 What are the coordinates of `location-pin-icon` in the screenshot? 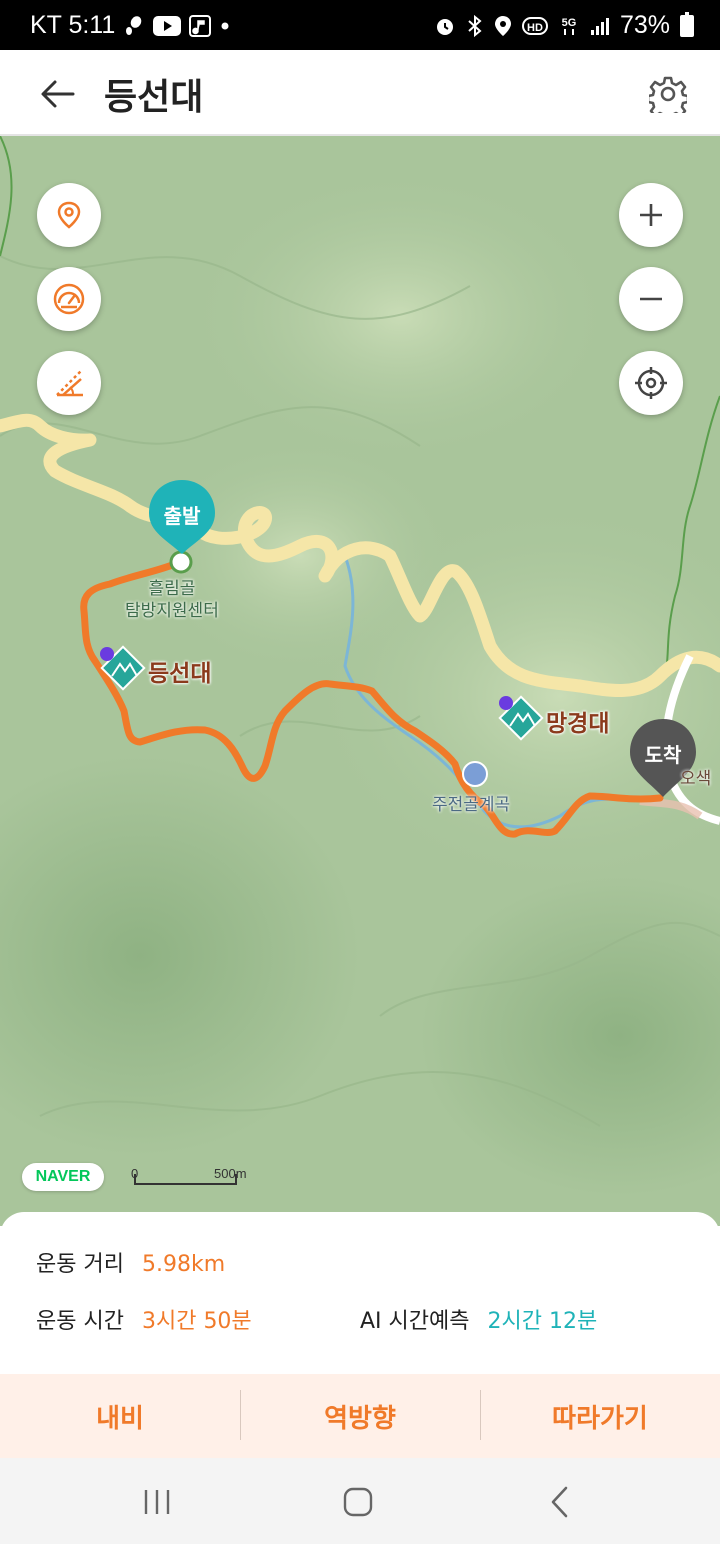 It's located at (69, 215).